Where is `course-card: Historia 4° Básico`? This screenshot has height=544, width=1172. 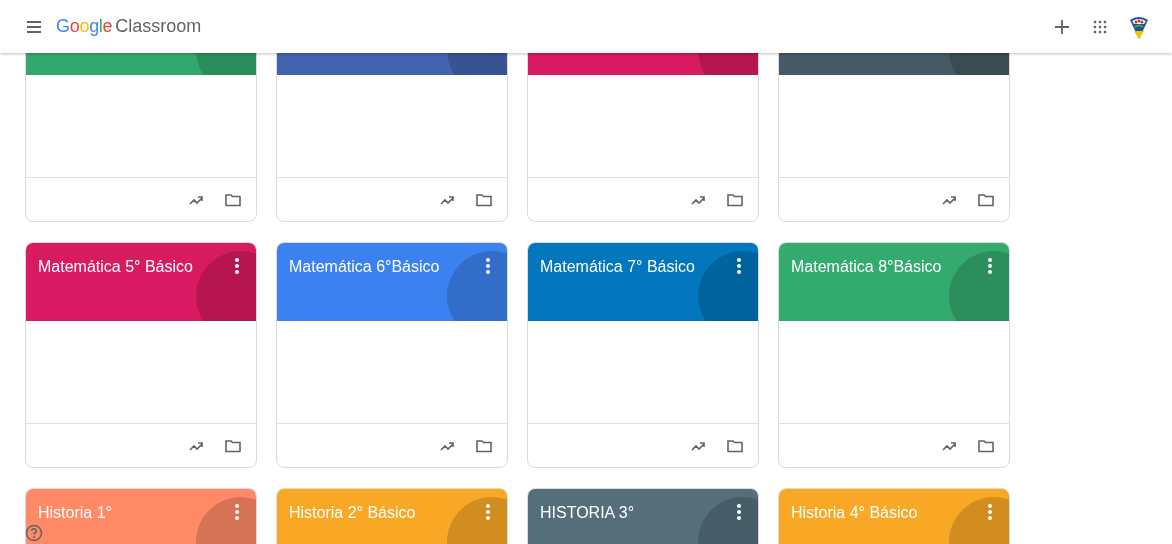 course-card: Historia 4° Básico is located at coordinates (894, 516).